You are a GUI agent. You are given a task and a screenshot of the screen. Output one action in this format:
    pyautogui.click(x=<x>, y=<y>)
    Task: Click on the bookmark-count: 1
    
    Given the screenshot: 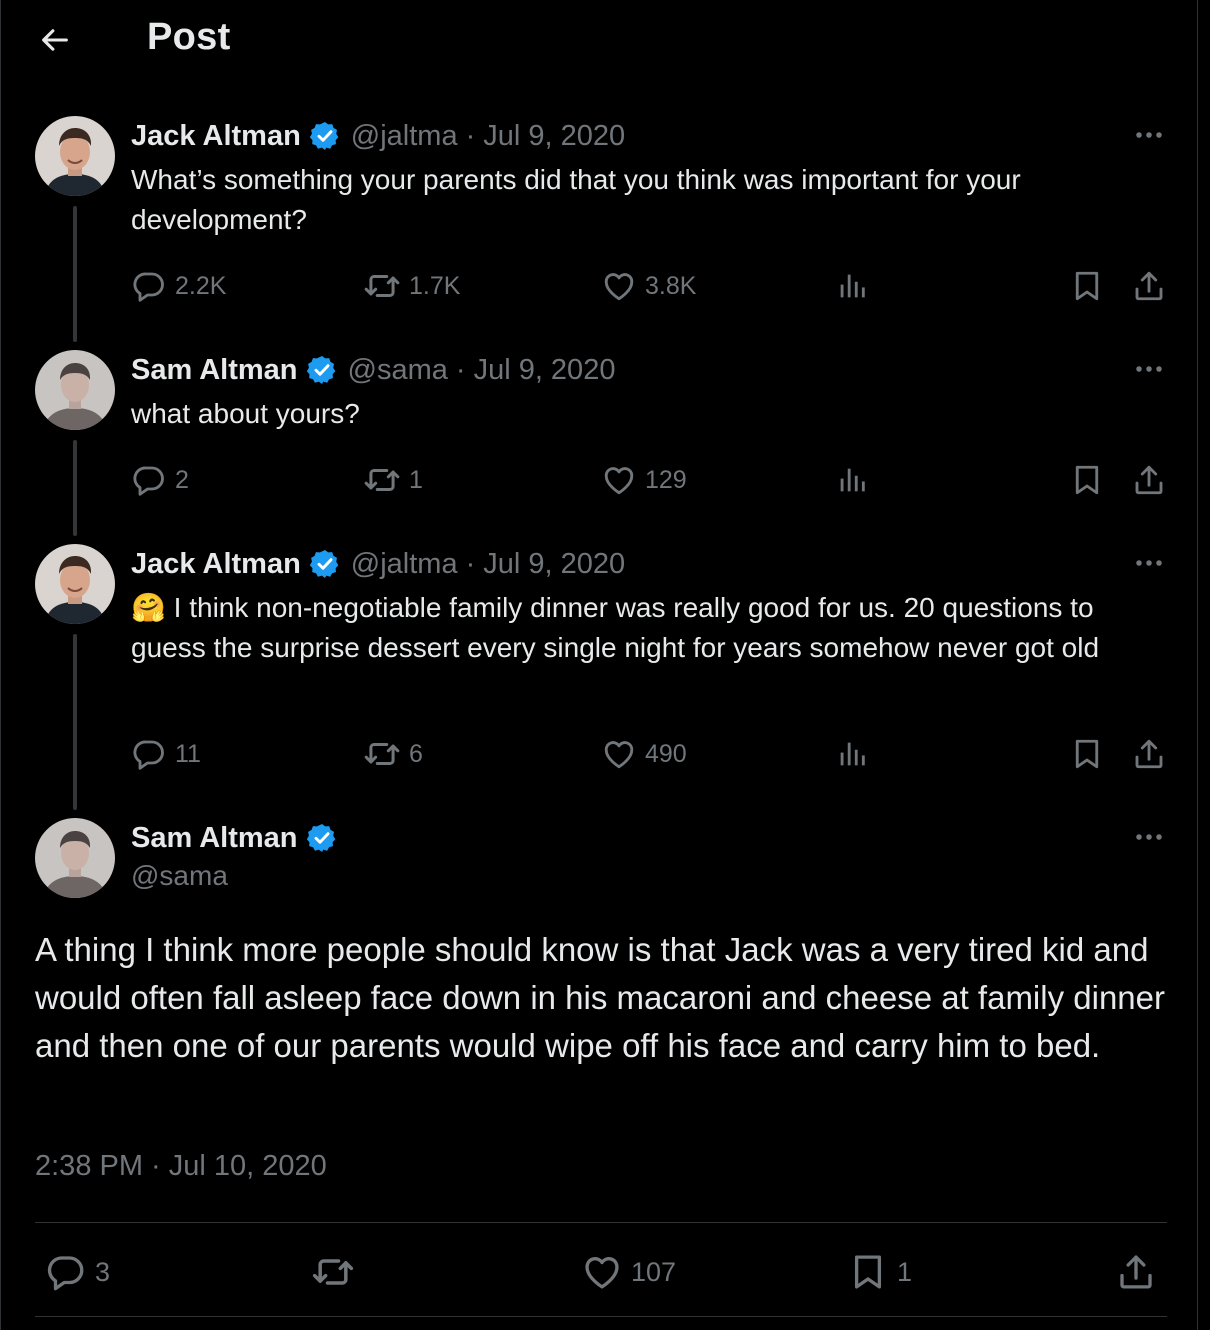 What is the action you would take?
    pyautogui.click(x=905, y=1271)
    